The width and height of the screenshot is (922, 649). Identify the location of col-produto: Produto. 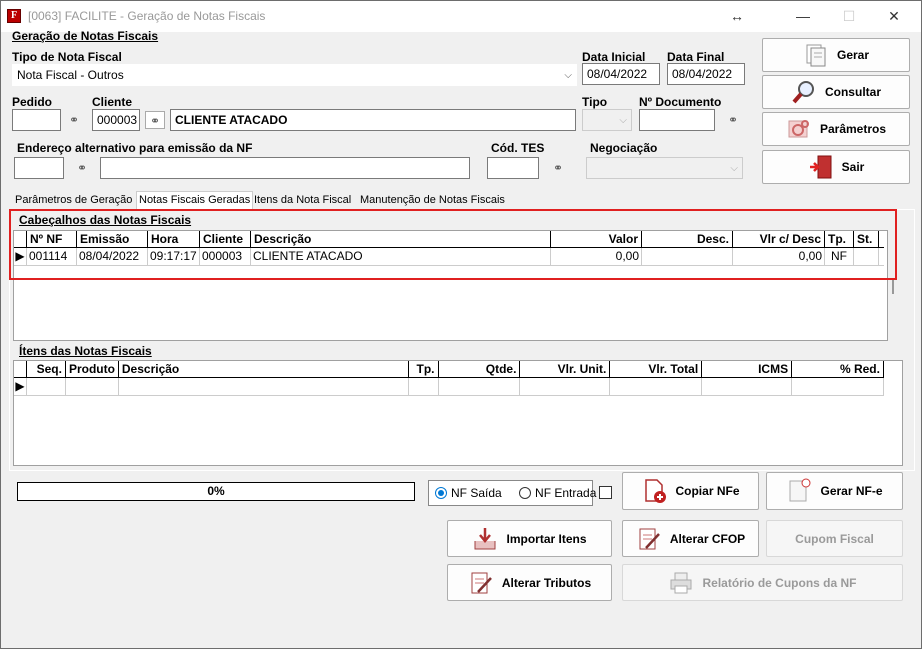
(92, 369).